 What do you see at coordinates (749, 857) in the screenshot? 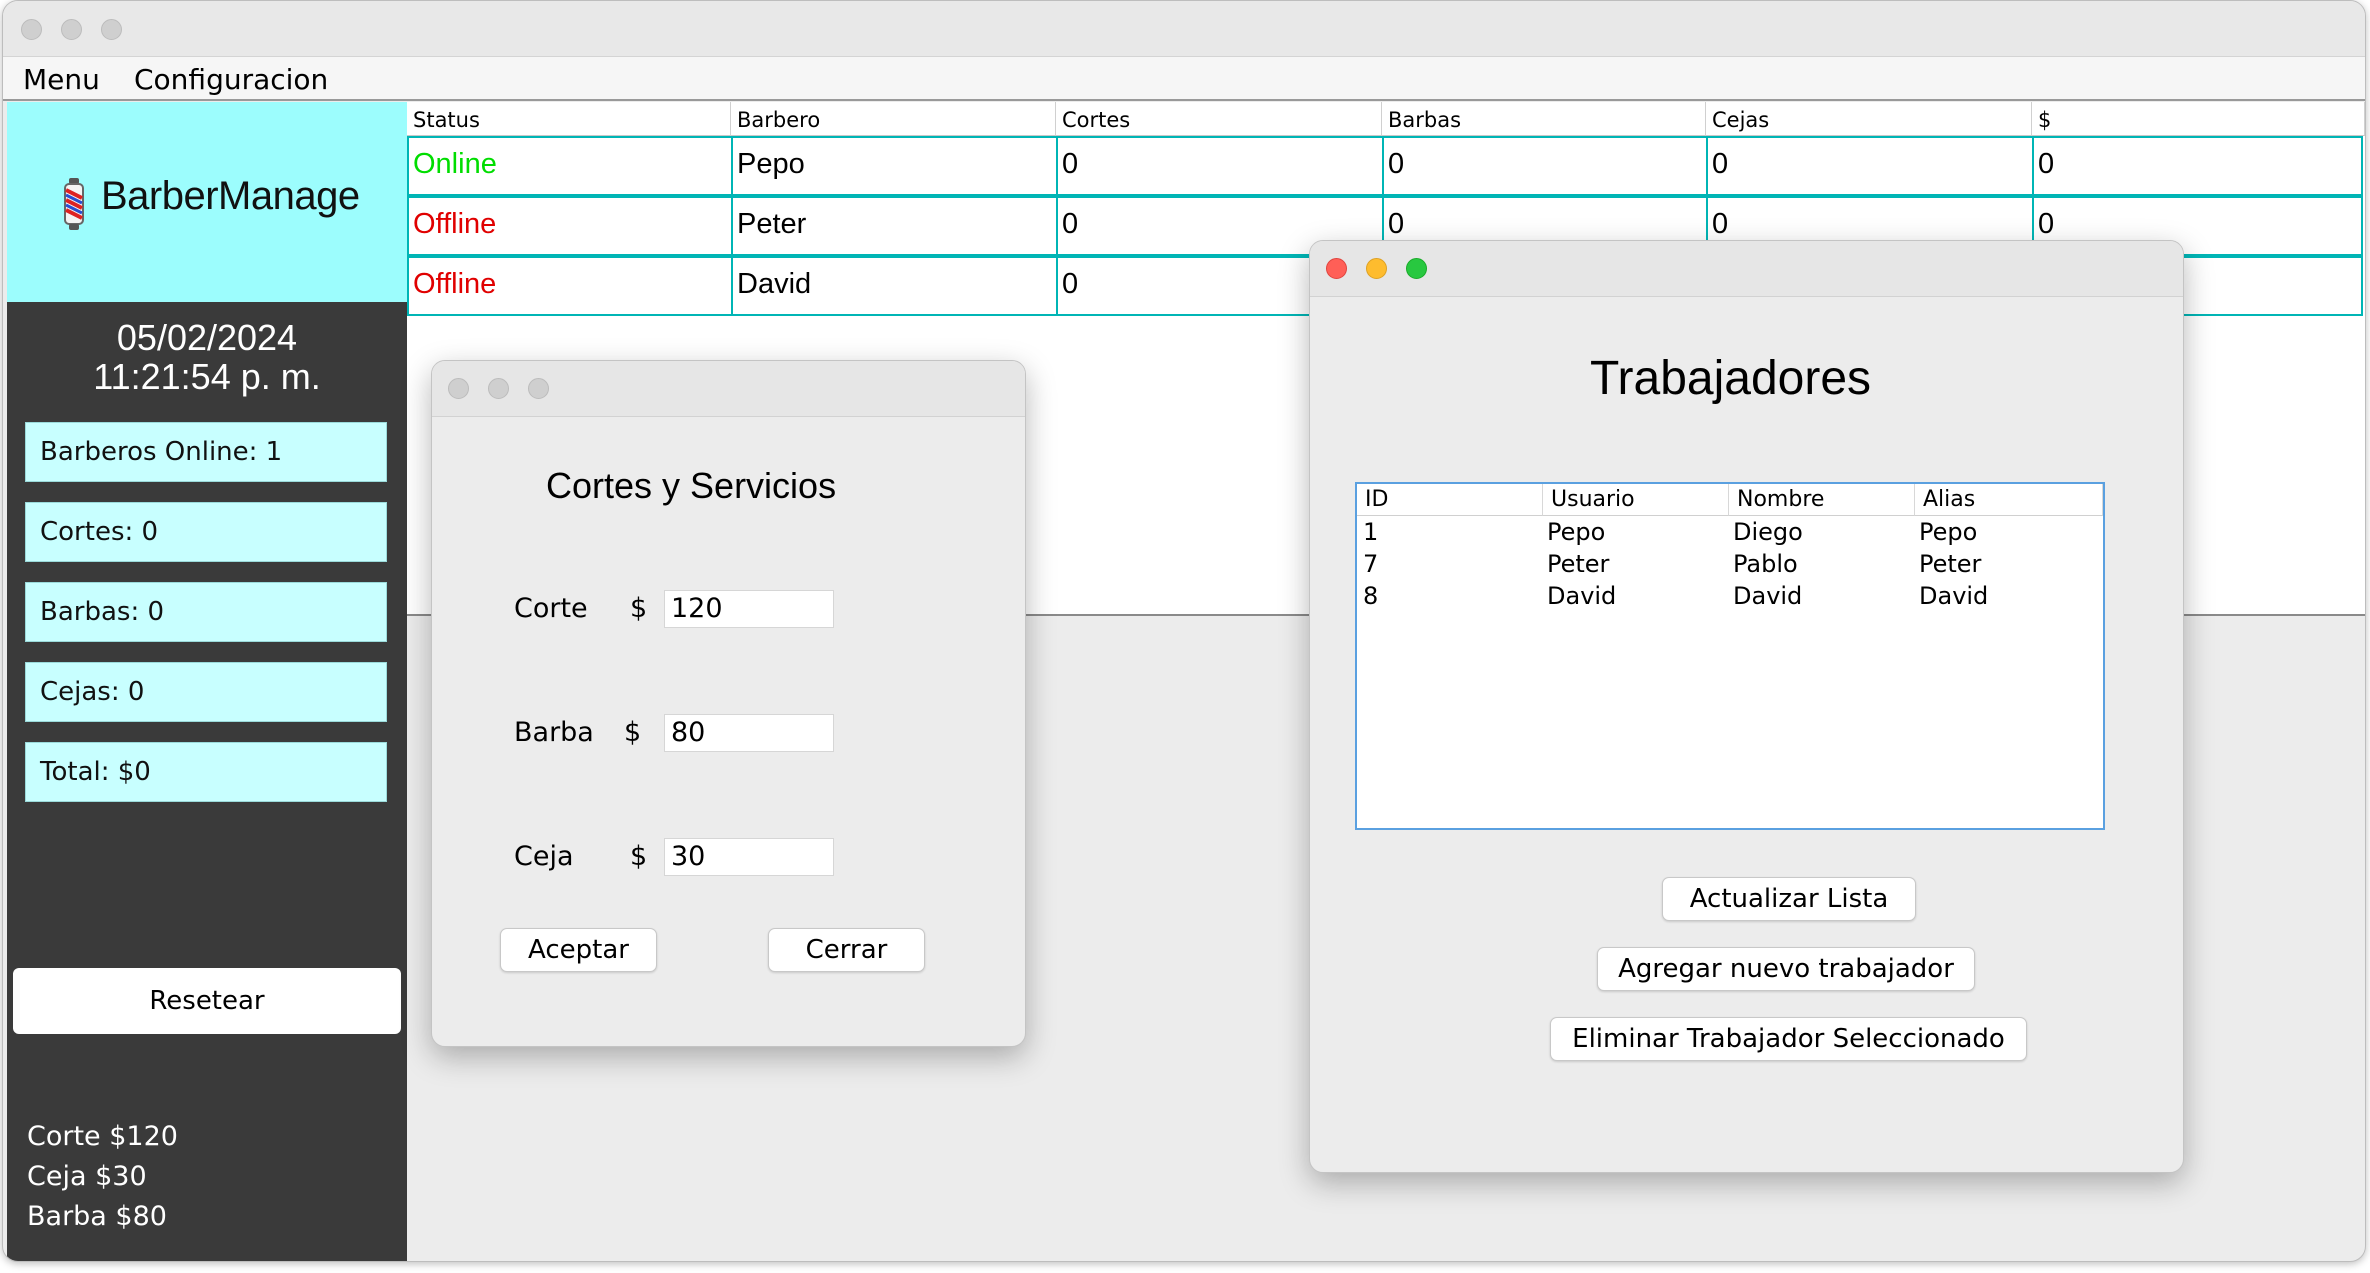
I see `ceja-price-input: 30` at bounding box center [749, 857].